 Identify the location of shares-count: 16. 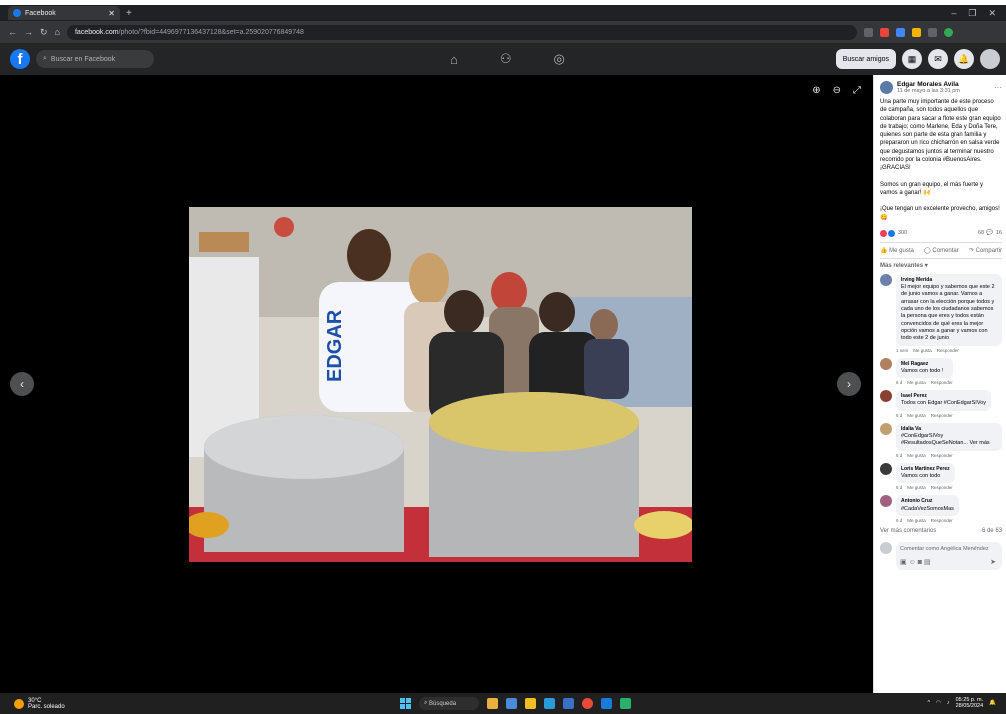
(999, 233).